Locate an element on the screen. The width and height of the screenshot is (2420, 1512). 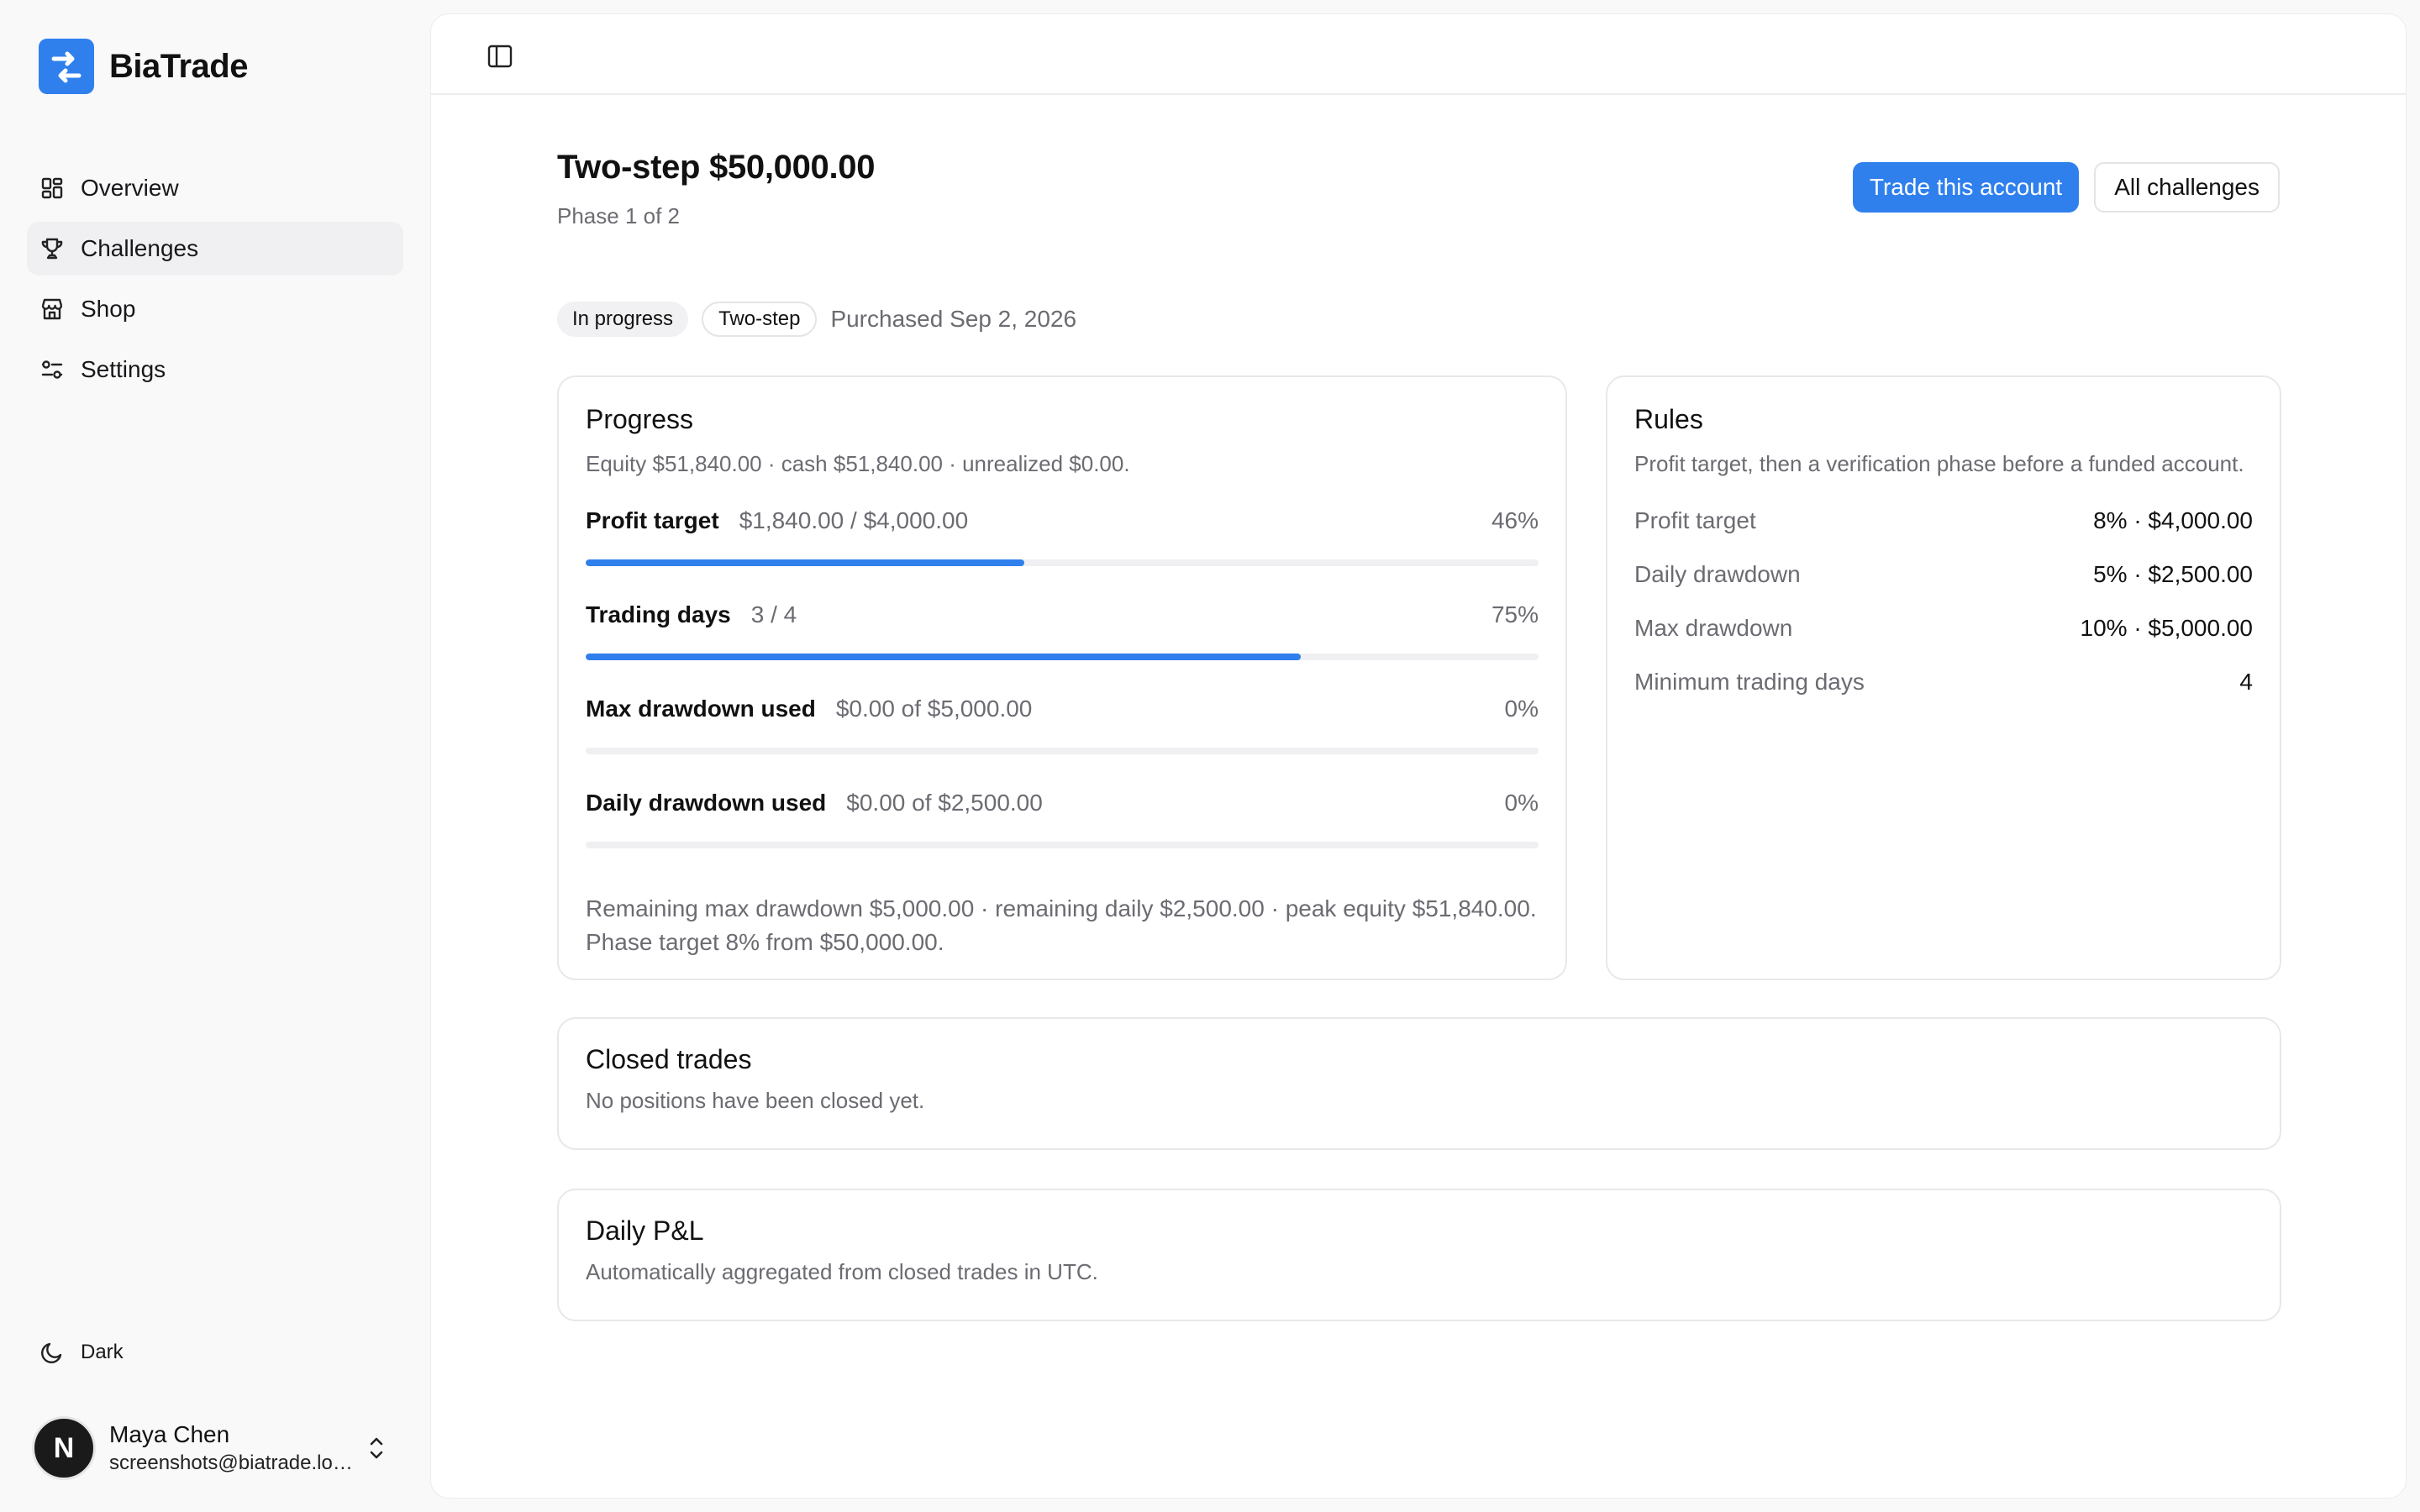
theme-toggle-label: Dark is located at coordinates (102, 1352).